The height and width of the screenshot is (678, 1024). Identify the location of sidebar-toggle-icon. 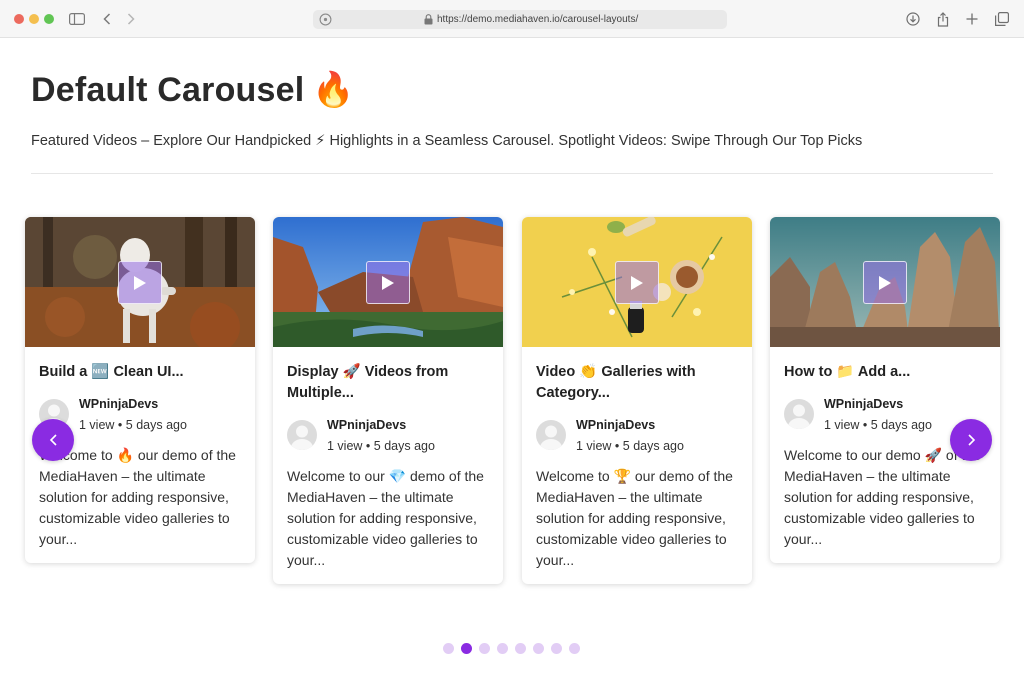
(77, 19).